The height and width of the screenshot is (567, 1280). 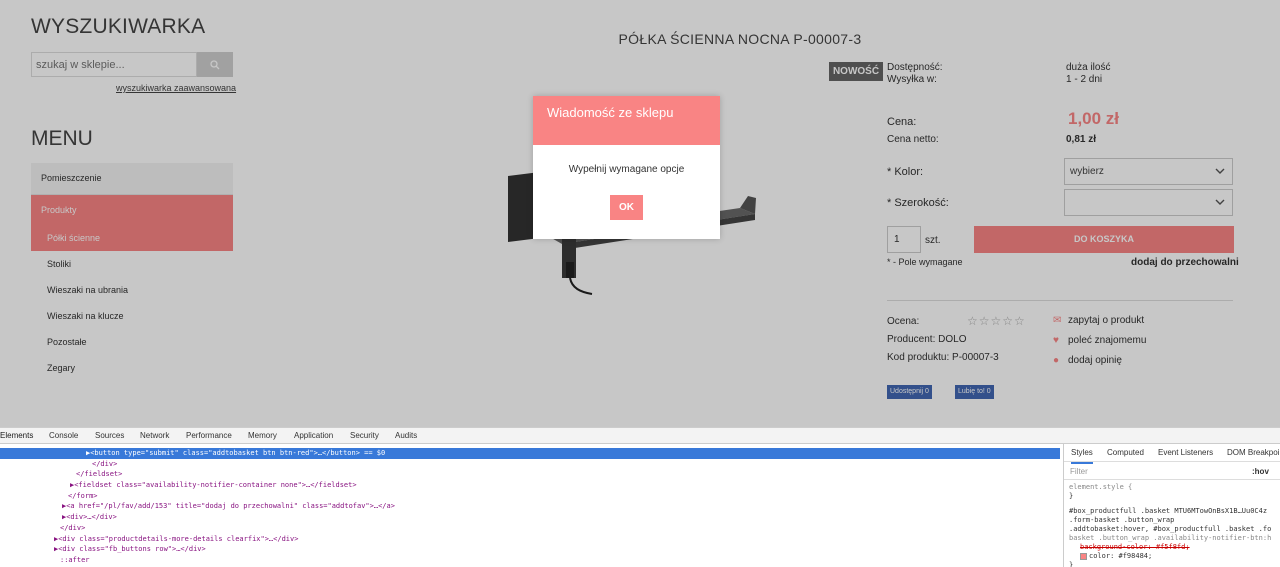 I want to click on tab-performance: Performance, so click(x=209, y=436).